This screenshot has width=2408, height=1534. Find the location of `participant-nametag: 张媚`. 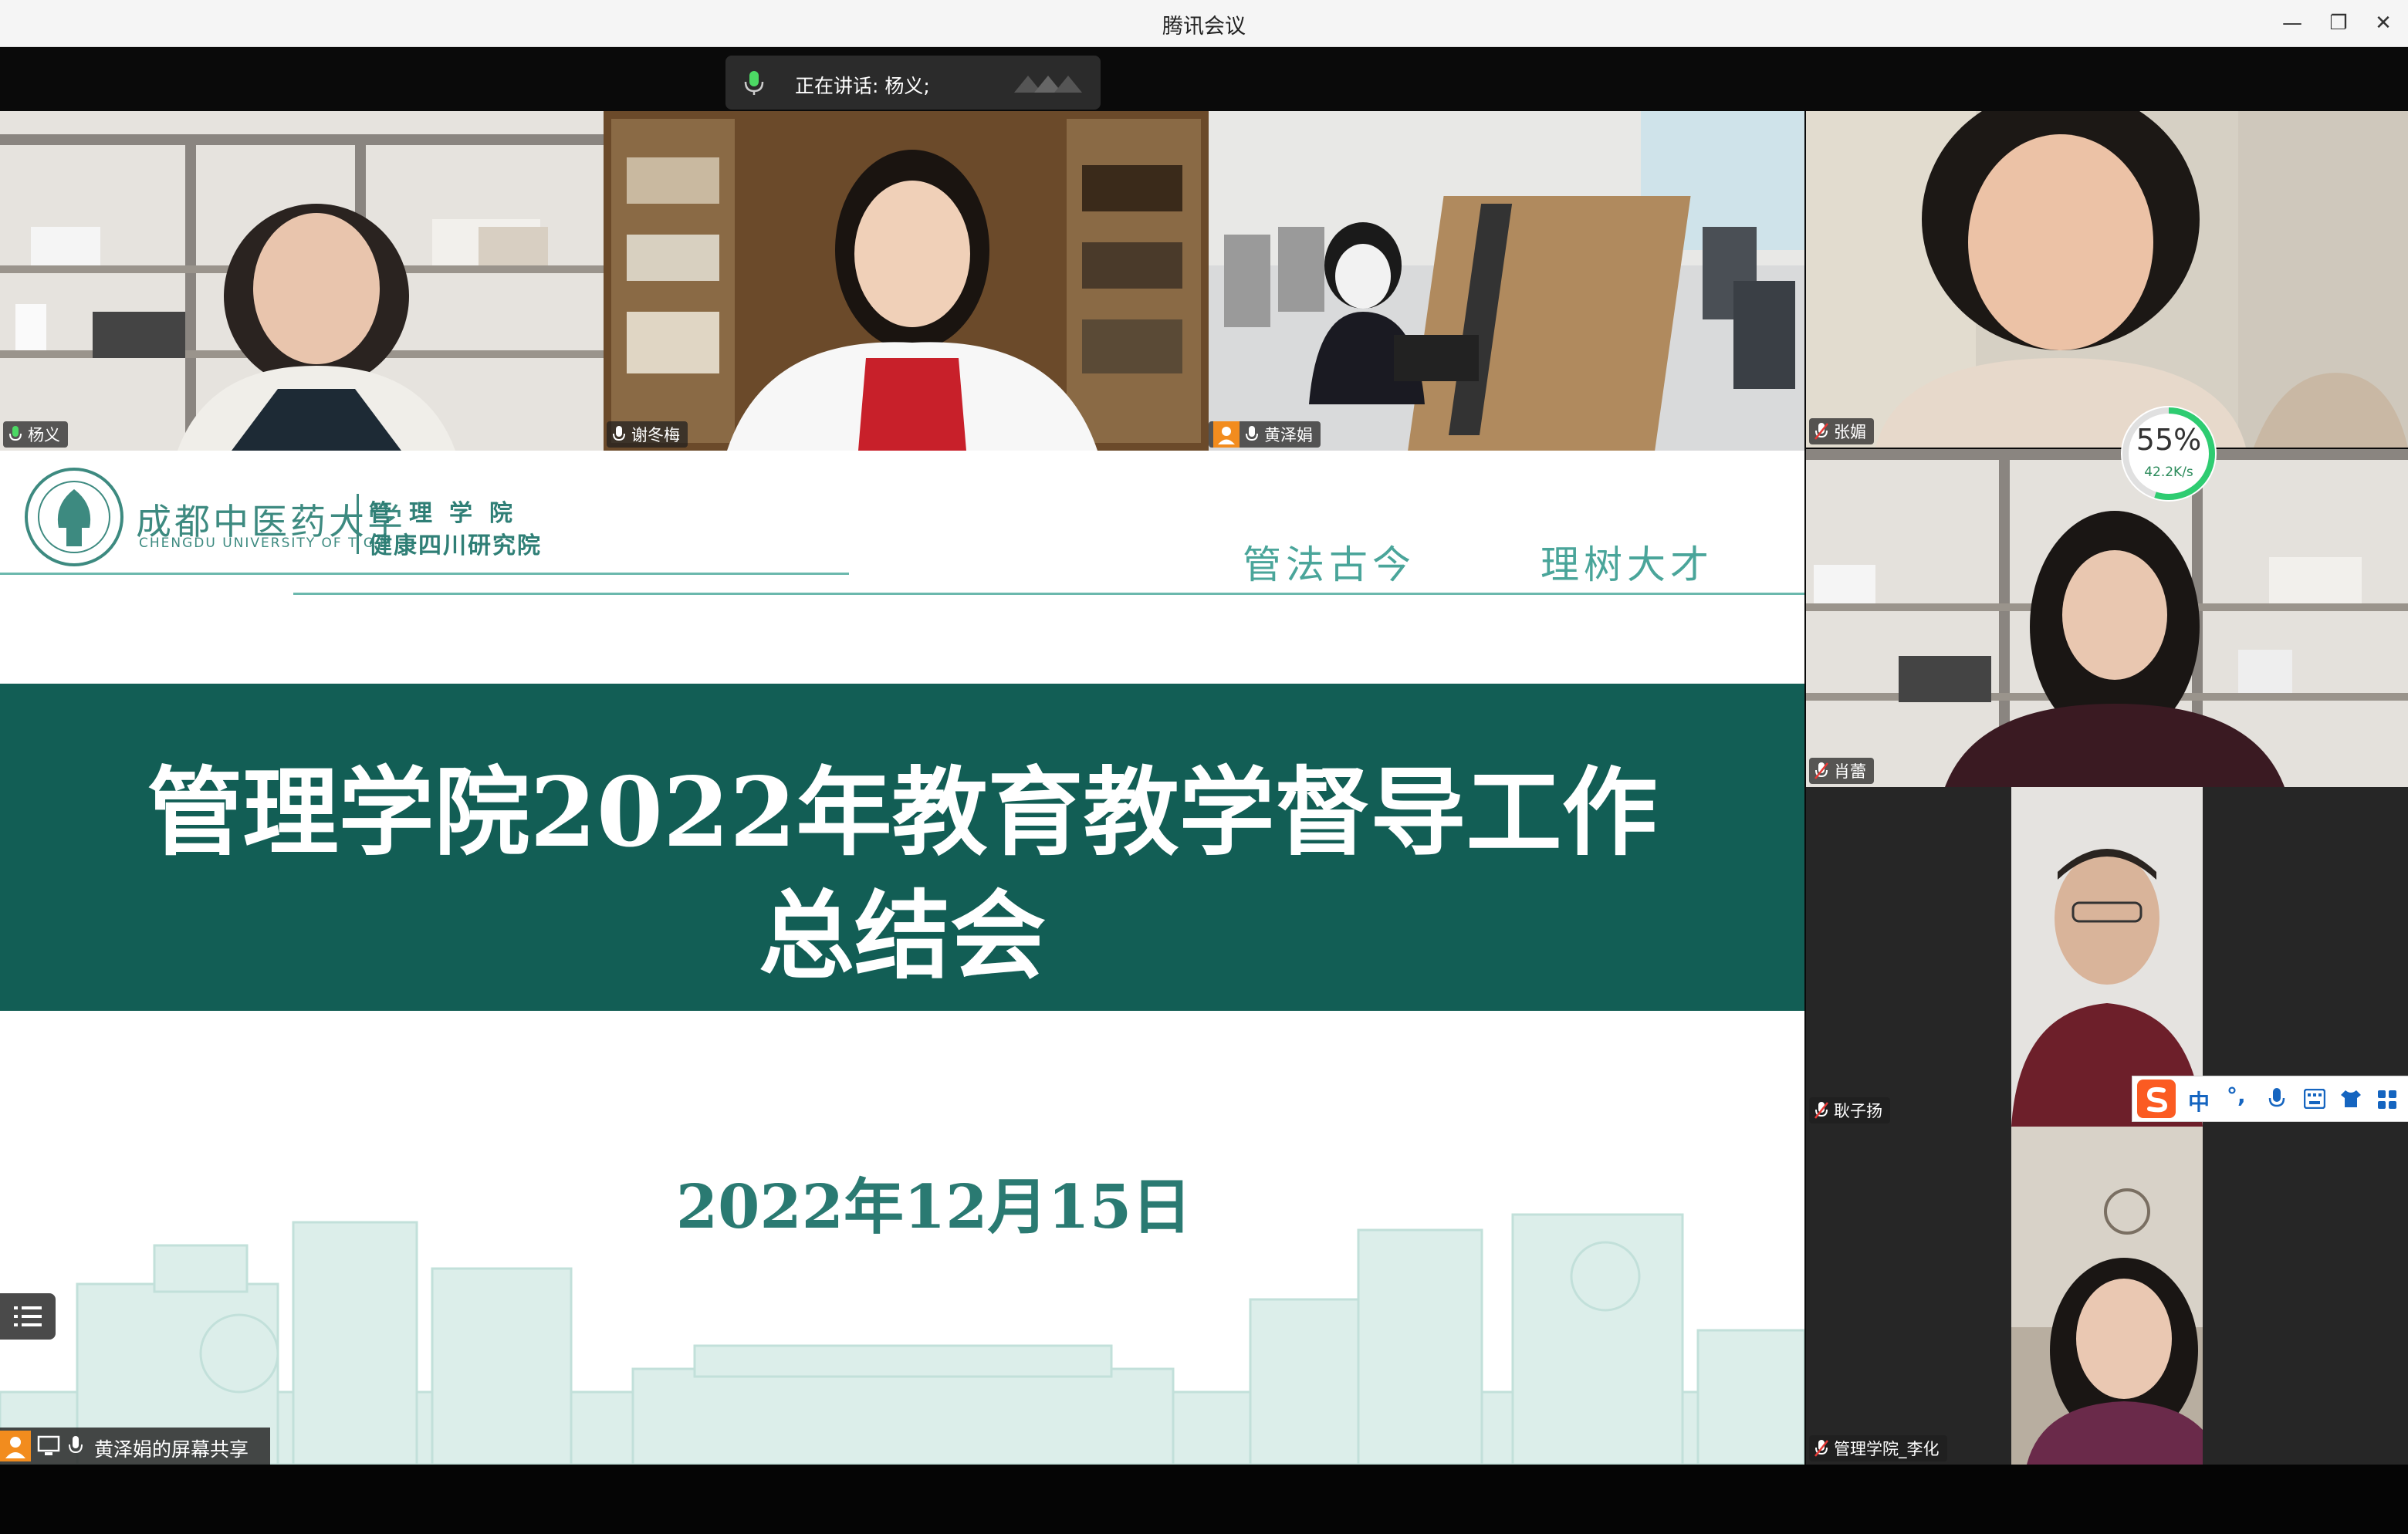

participant-nametag: 张媚 is located at coordinates (1842, 431).